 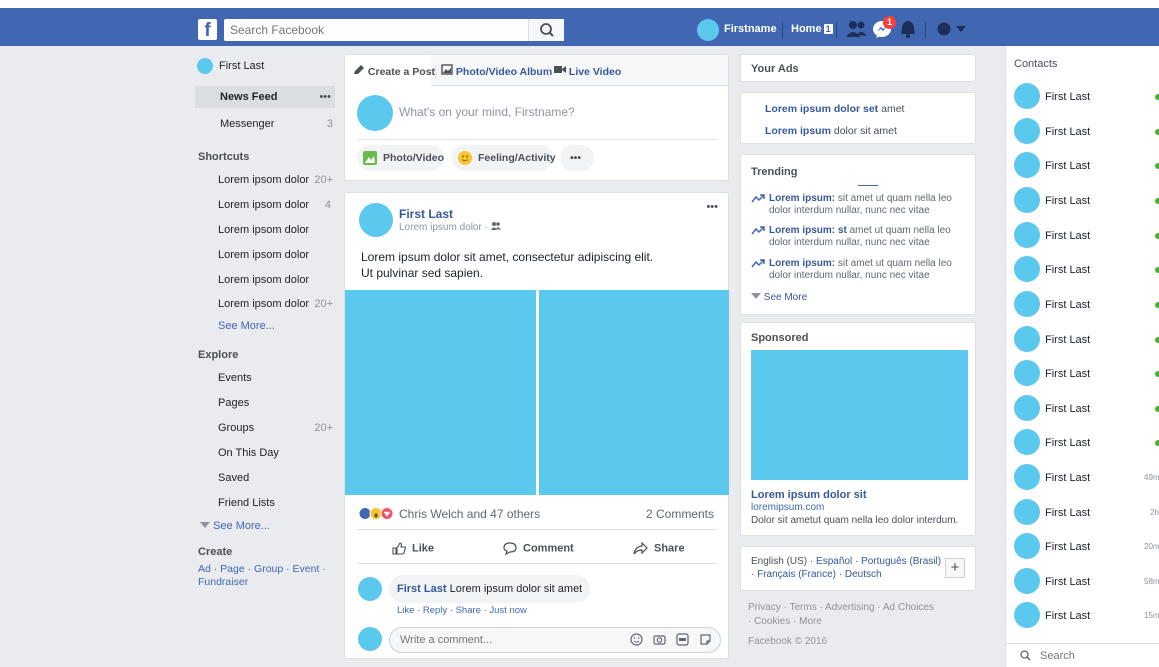 I want to click on tab-create-post: Create a Post, so click(x=394, y=71).